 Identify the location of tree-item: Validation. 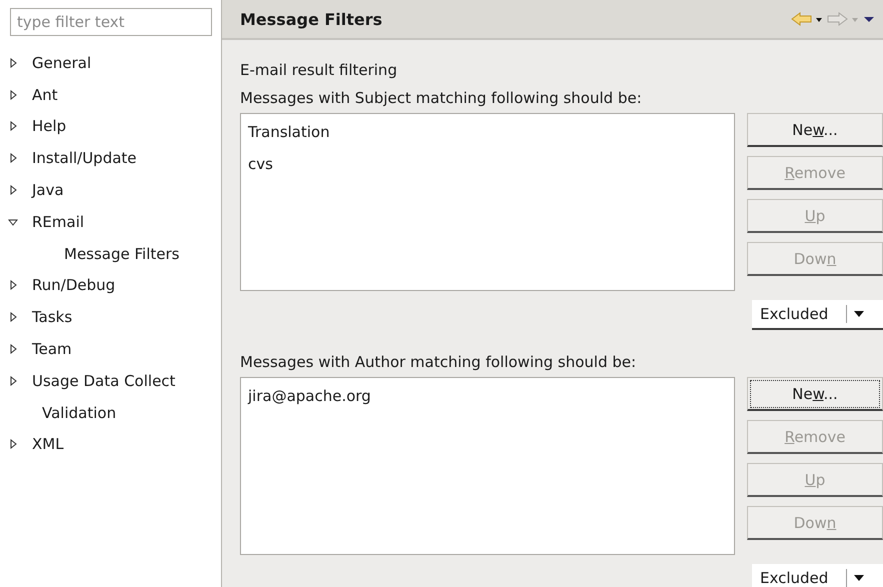
(79, 413).